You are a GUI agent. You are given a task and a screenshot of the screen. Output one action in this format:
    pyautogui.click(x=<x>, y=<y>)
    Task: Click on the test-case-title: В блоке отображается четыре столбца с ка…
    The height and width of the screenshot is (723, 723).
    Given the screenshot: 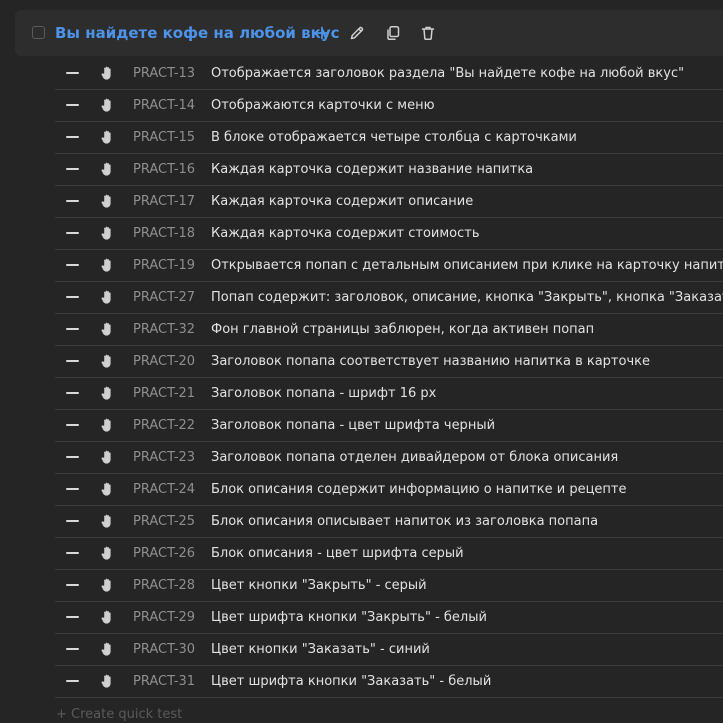 What is the action you would take?
    pyautogui.click(x=394, y=137)
    